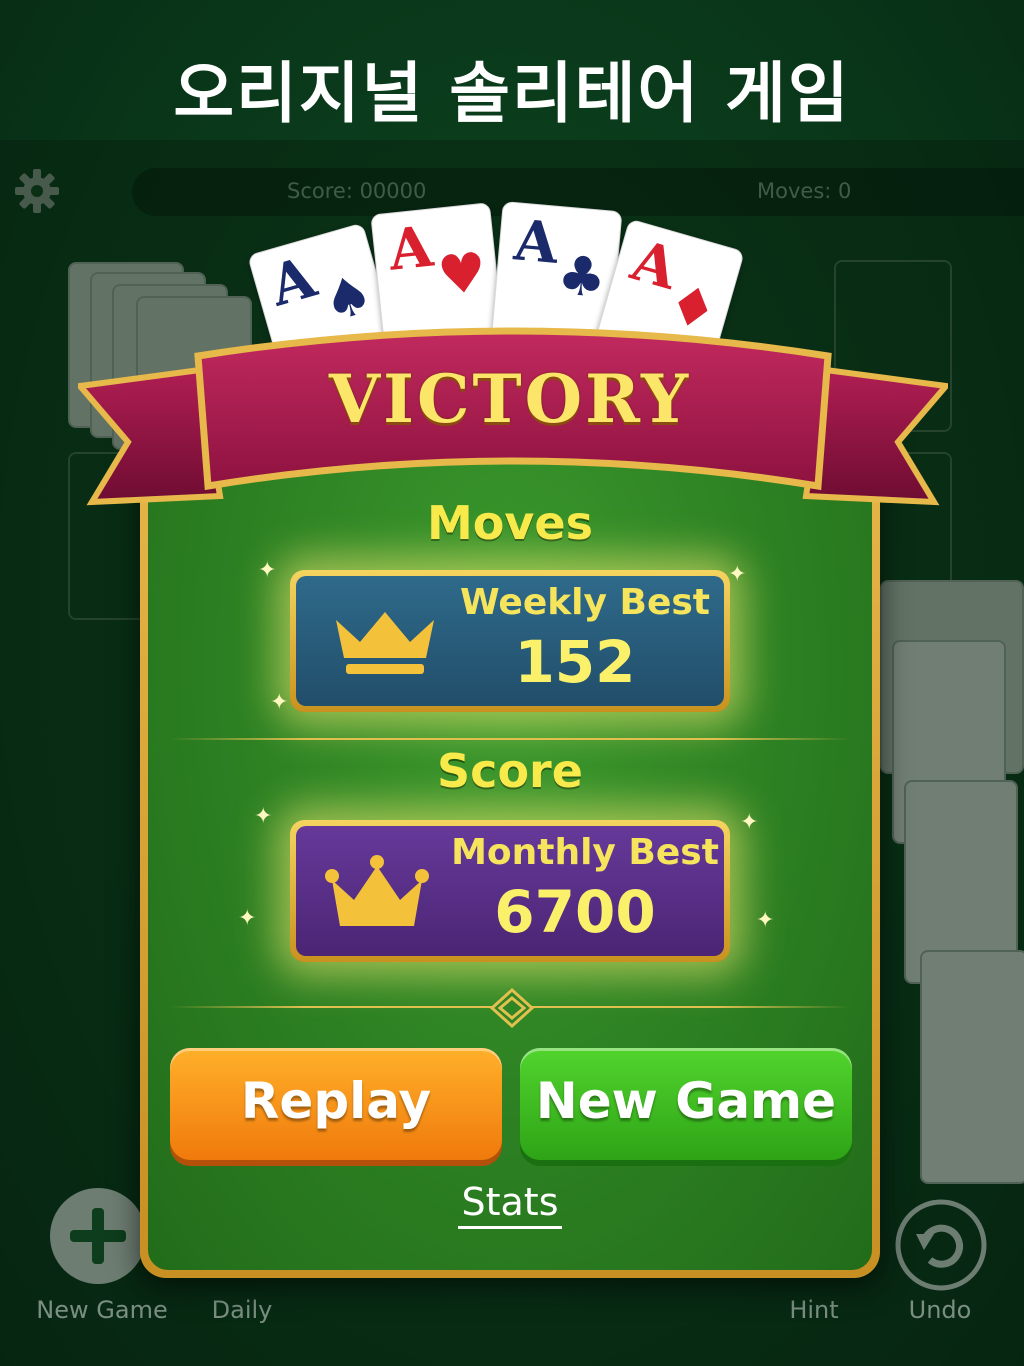 The width and height of the screenshot is (1024, 1366). I want to click on heart-icon: ♥, so click(462, 274).